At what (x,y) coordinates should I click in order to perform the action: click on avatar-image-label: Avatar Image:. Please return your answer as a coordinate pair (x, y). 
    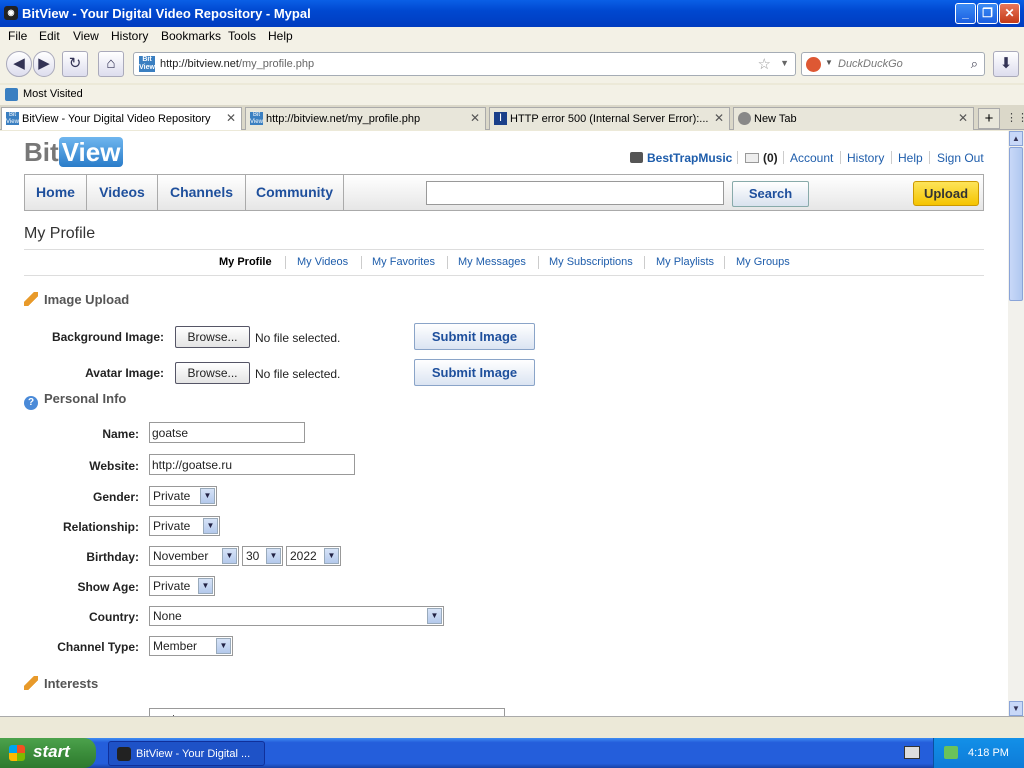
    Looking at the image, I should click on (124, 373).